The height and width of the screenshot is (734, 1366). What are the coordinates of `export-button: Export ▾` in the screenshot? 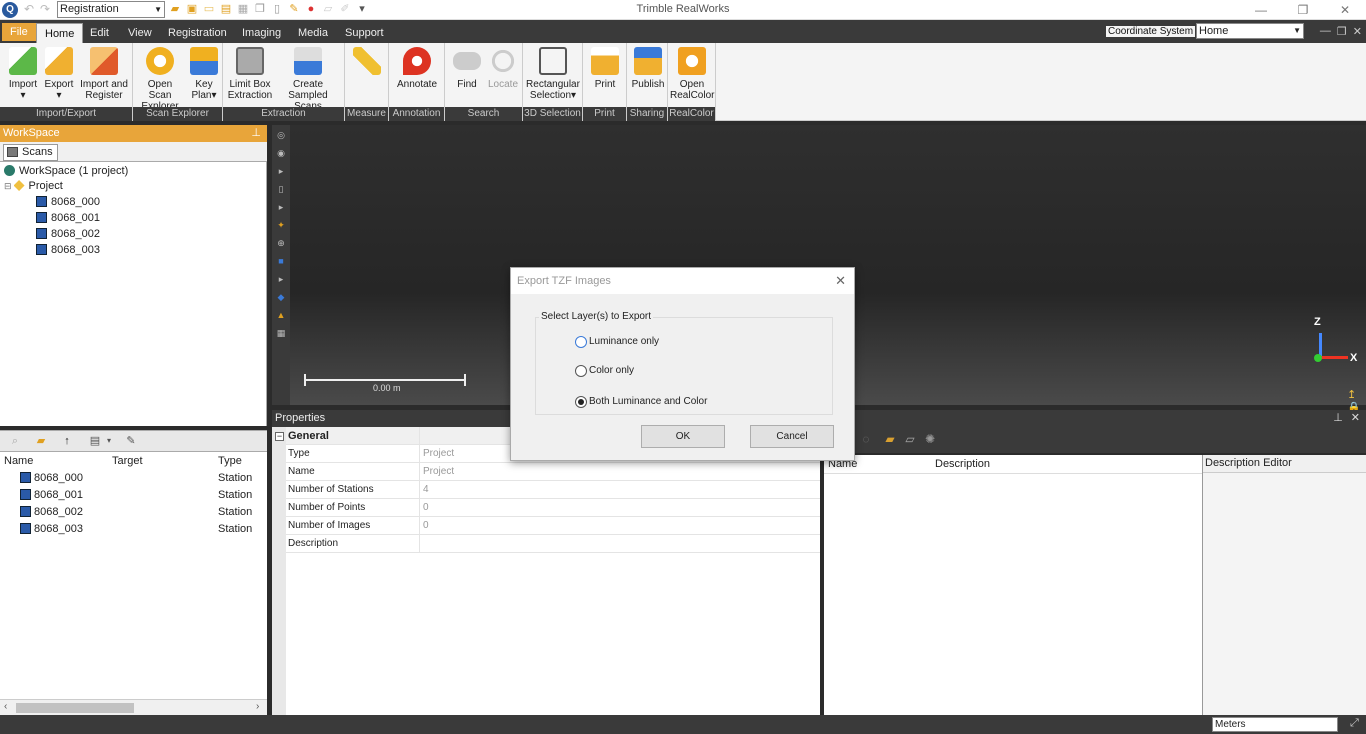 It's located at (59, 74).